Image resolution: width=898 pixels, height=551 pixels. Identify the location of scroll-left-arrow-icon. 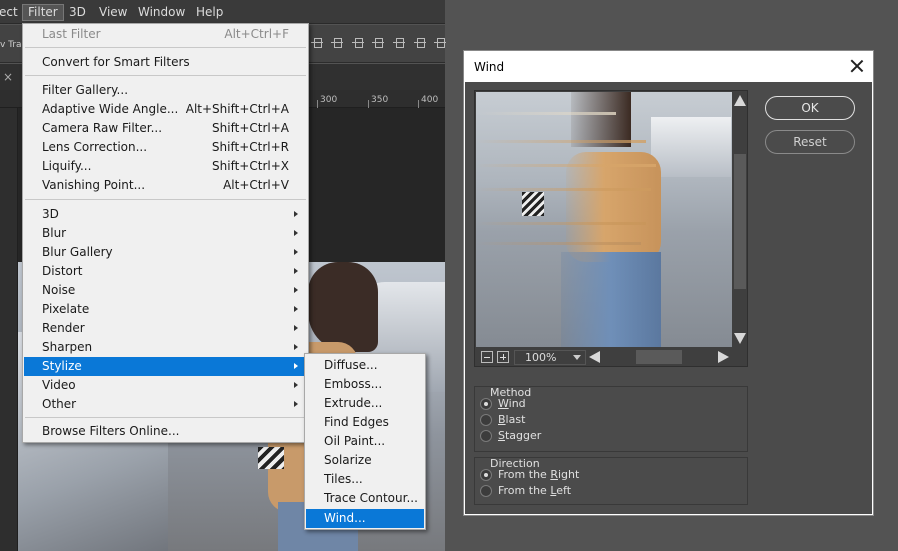
(594, 357).